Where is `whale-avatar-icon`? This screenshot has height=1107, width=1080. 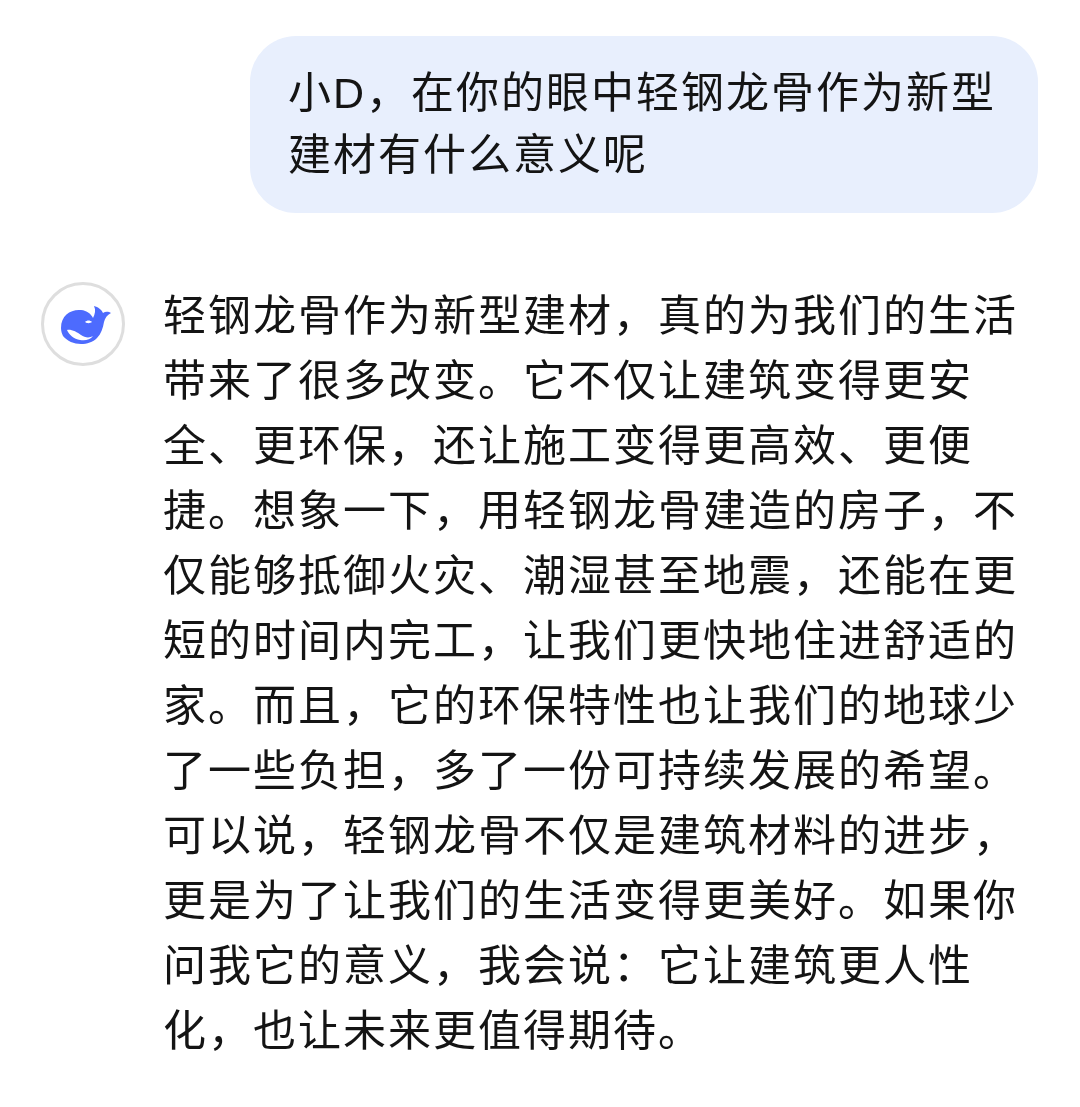
whale-avatar-icon is located at coordinates (83, 324).